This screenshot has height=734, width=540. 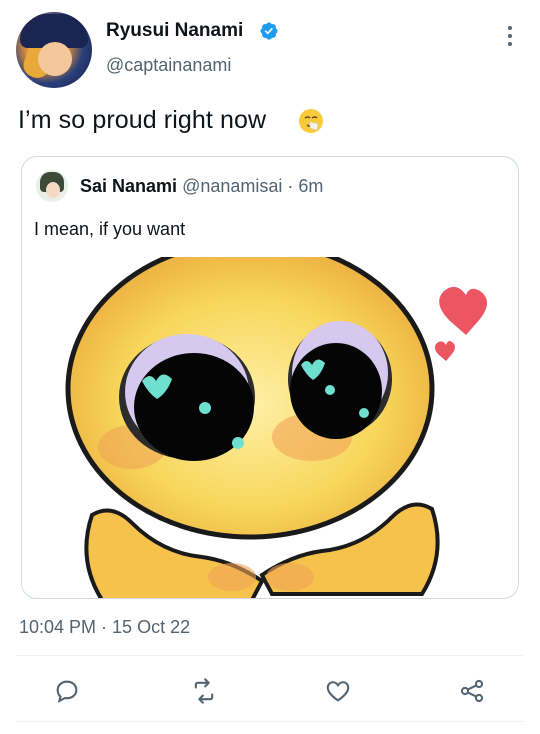 I want to click on reply-button, so click(x=67, y=691).